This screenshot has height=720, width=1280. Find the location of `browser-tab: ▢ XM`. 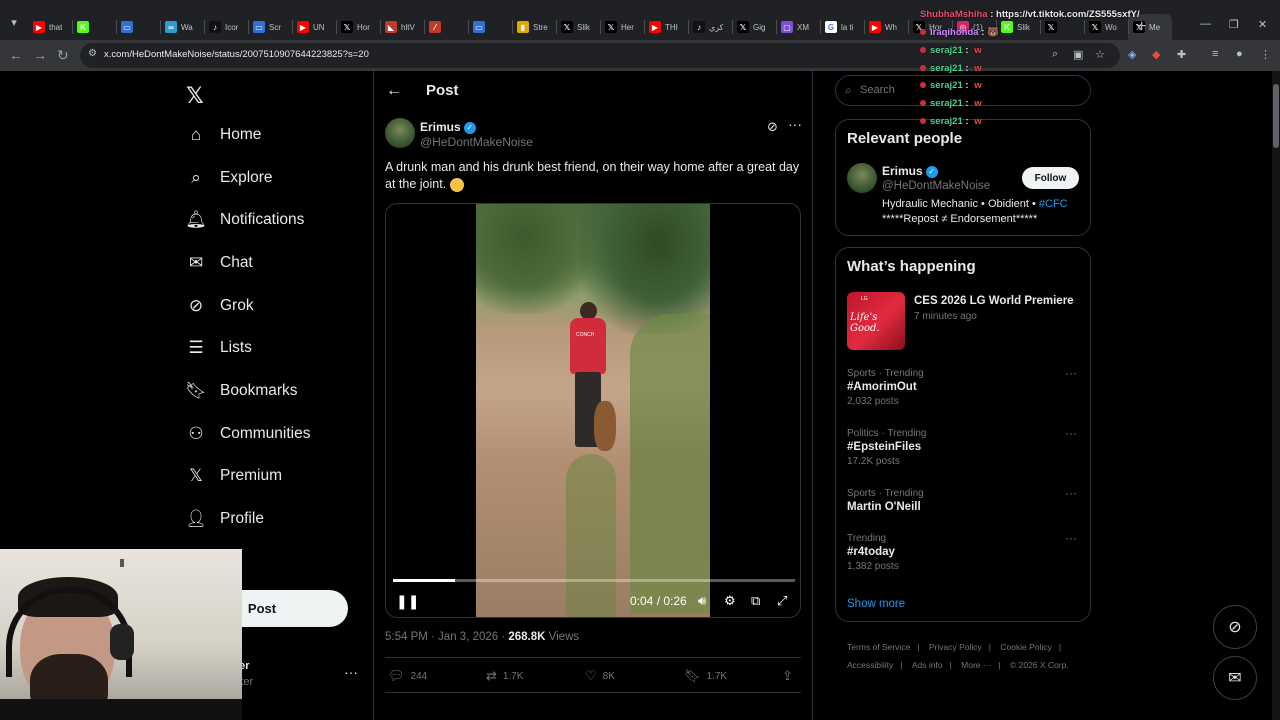

browser-tab: ▢ XM is located at coordinates (798, 27).